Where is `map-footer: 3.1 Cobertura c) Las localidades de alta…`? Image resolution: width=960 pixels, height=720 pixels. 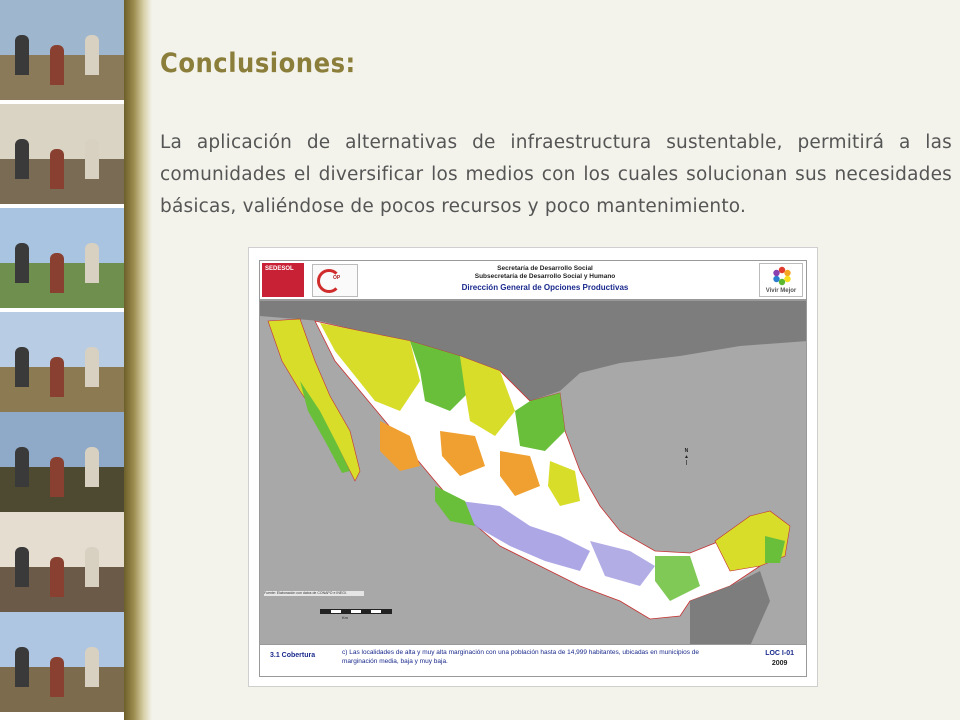 map-footer: 3.1 Cobertura c) Las localidades de alta… is located at coordinates (533, 661).